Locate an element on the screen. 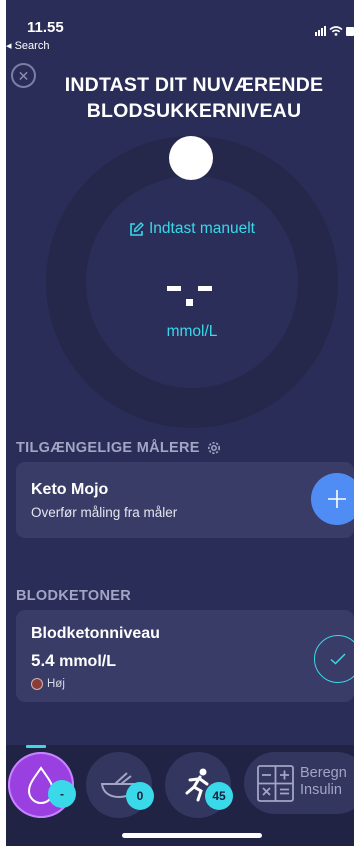  blood-ketones-heading: BLODKETONER is located at coordinates (73, 596).